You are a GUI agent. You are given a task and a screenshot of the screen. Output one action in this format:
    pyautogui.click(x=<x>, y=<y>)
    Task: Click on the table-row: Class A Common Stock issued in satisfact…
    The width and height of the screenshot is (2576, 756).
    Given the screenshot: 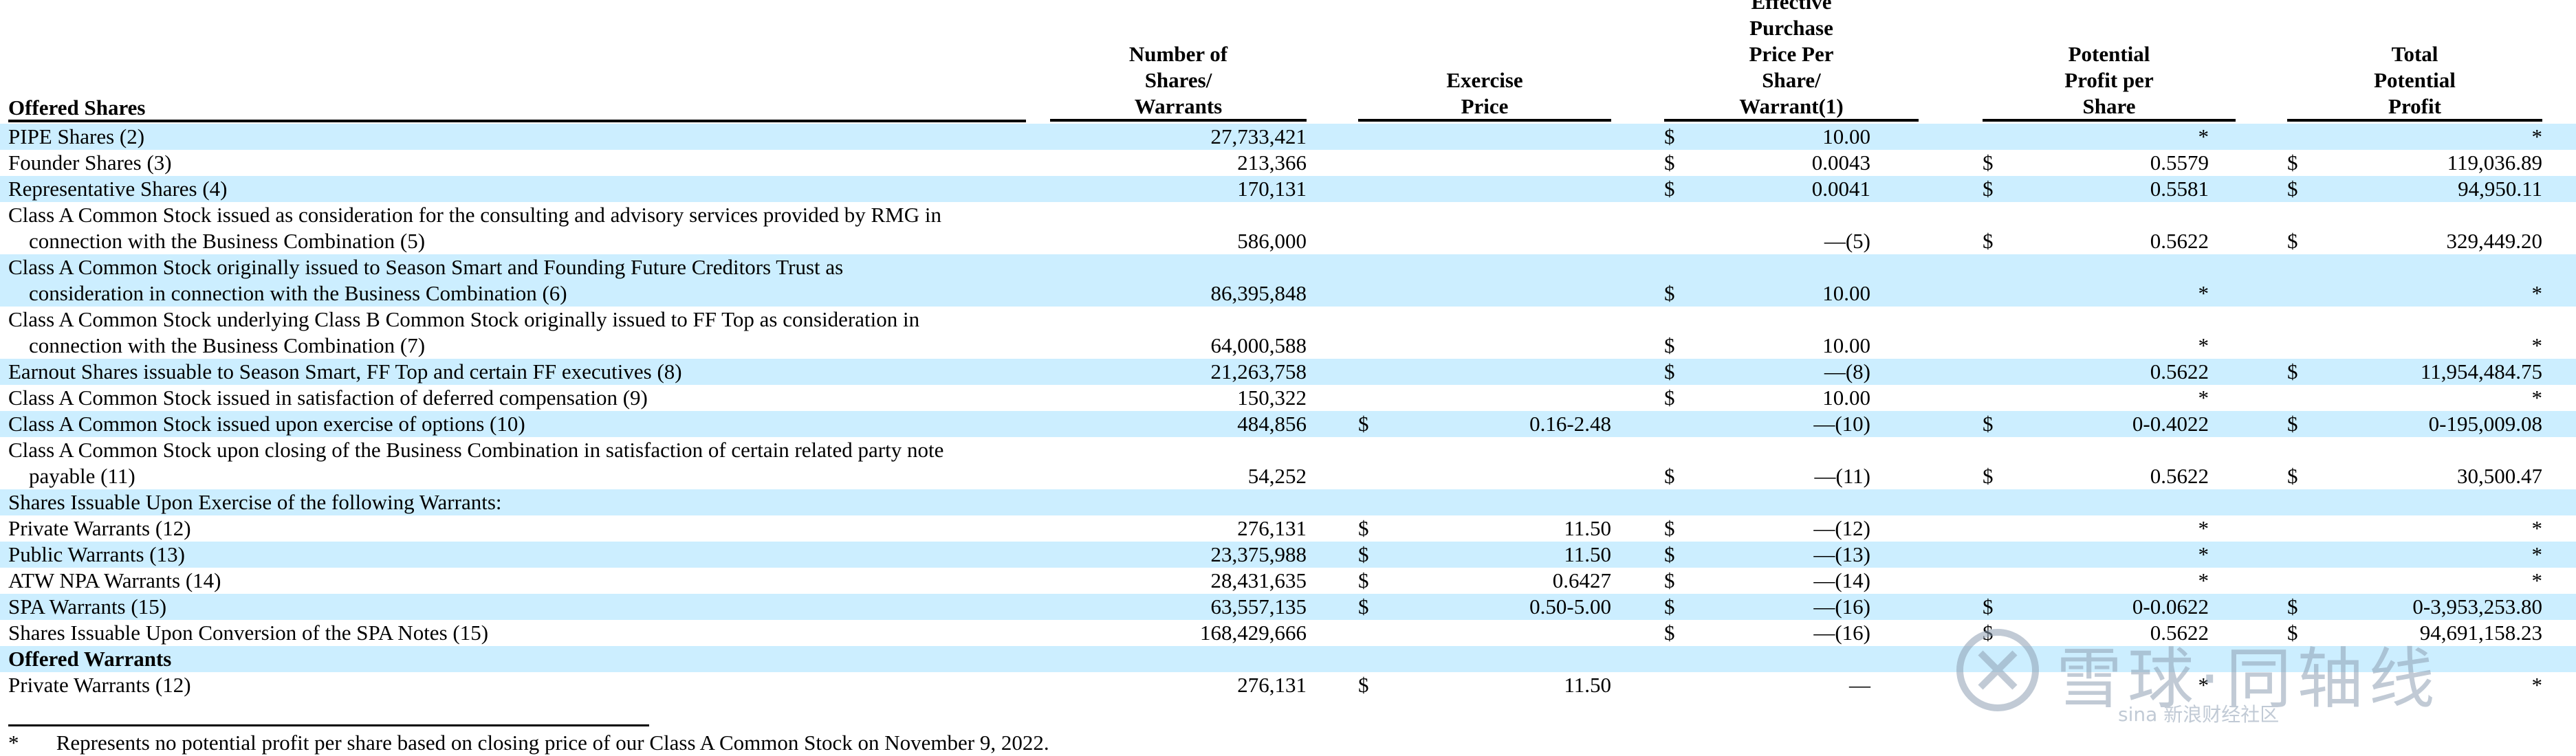 What is the action you would take?
    pyautogui.click(x=1288, y=398)
    